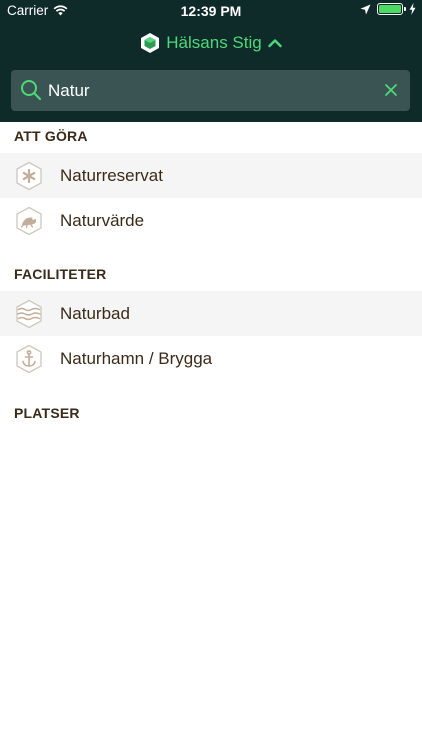  Describe the element at coordinates (365, 9) in the screenshot. I see `location-arrow-icon` at that location.